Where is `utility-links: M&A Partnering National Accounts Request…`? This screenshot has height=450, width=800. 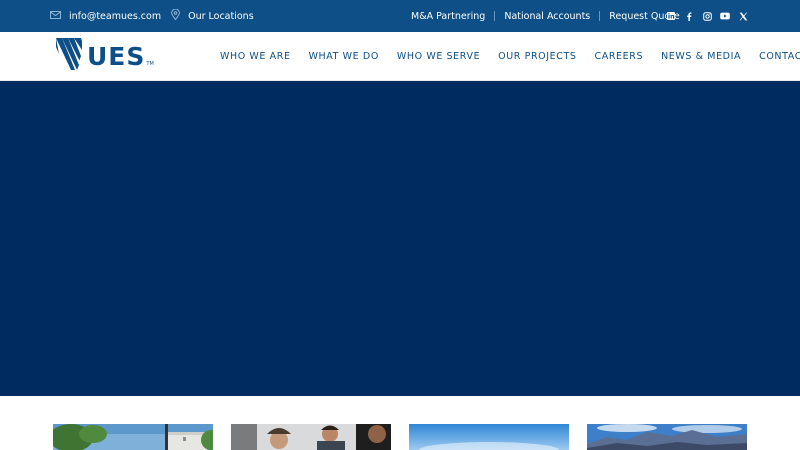
utility-links: M&A Partnering National Accounts Request… is located at coordinates (545, 16).